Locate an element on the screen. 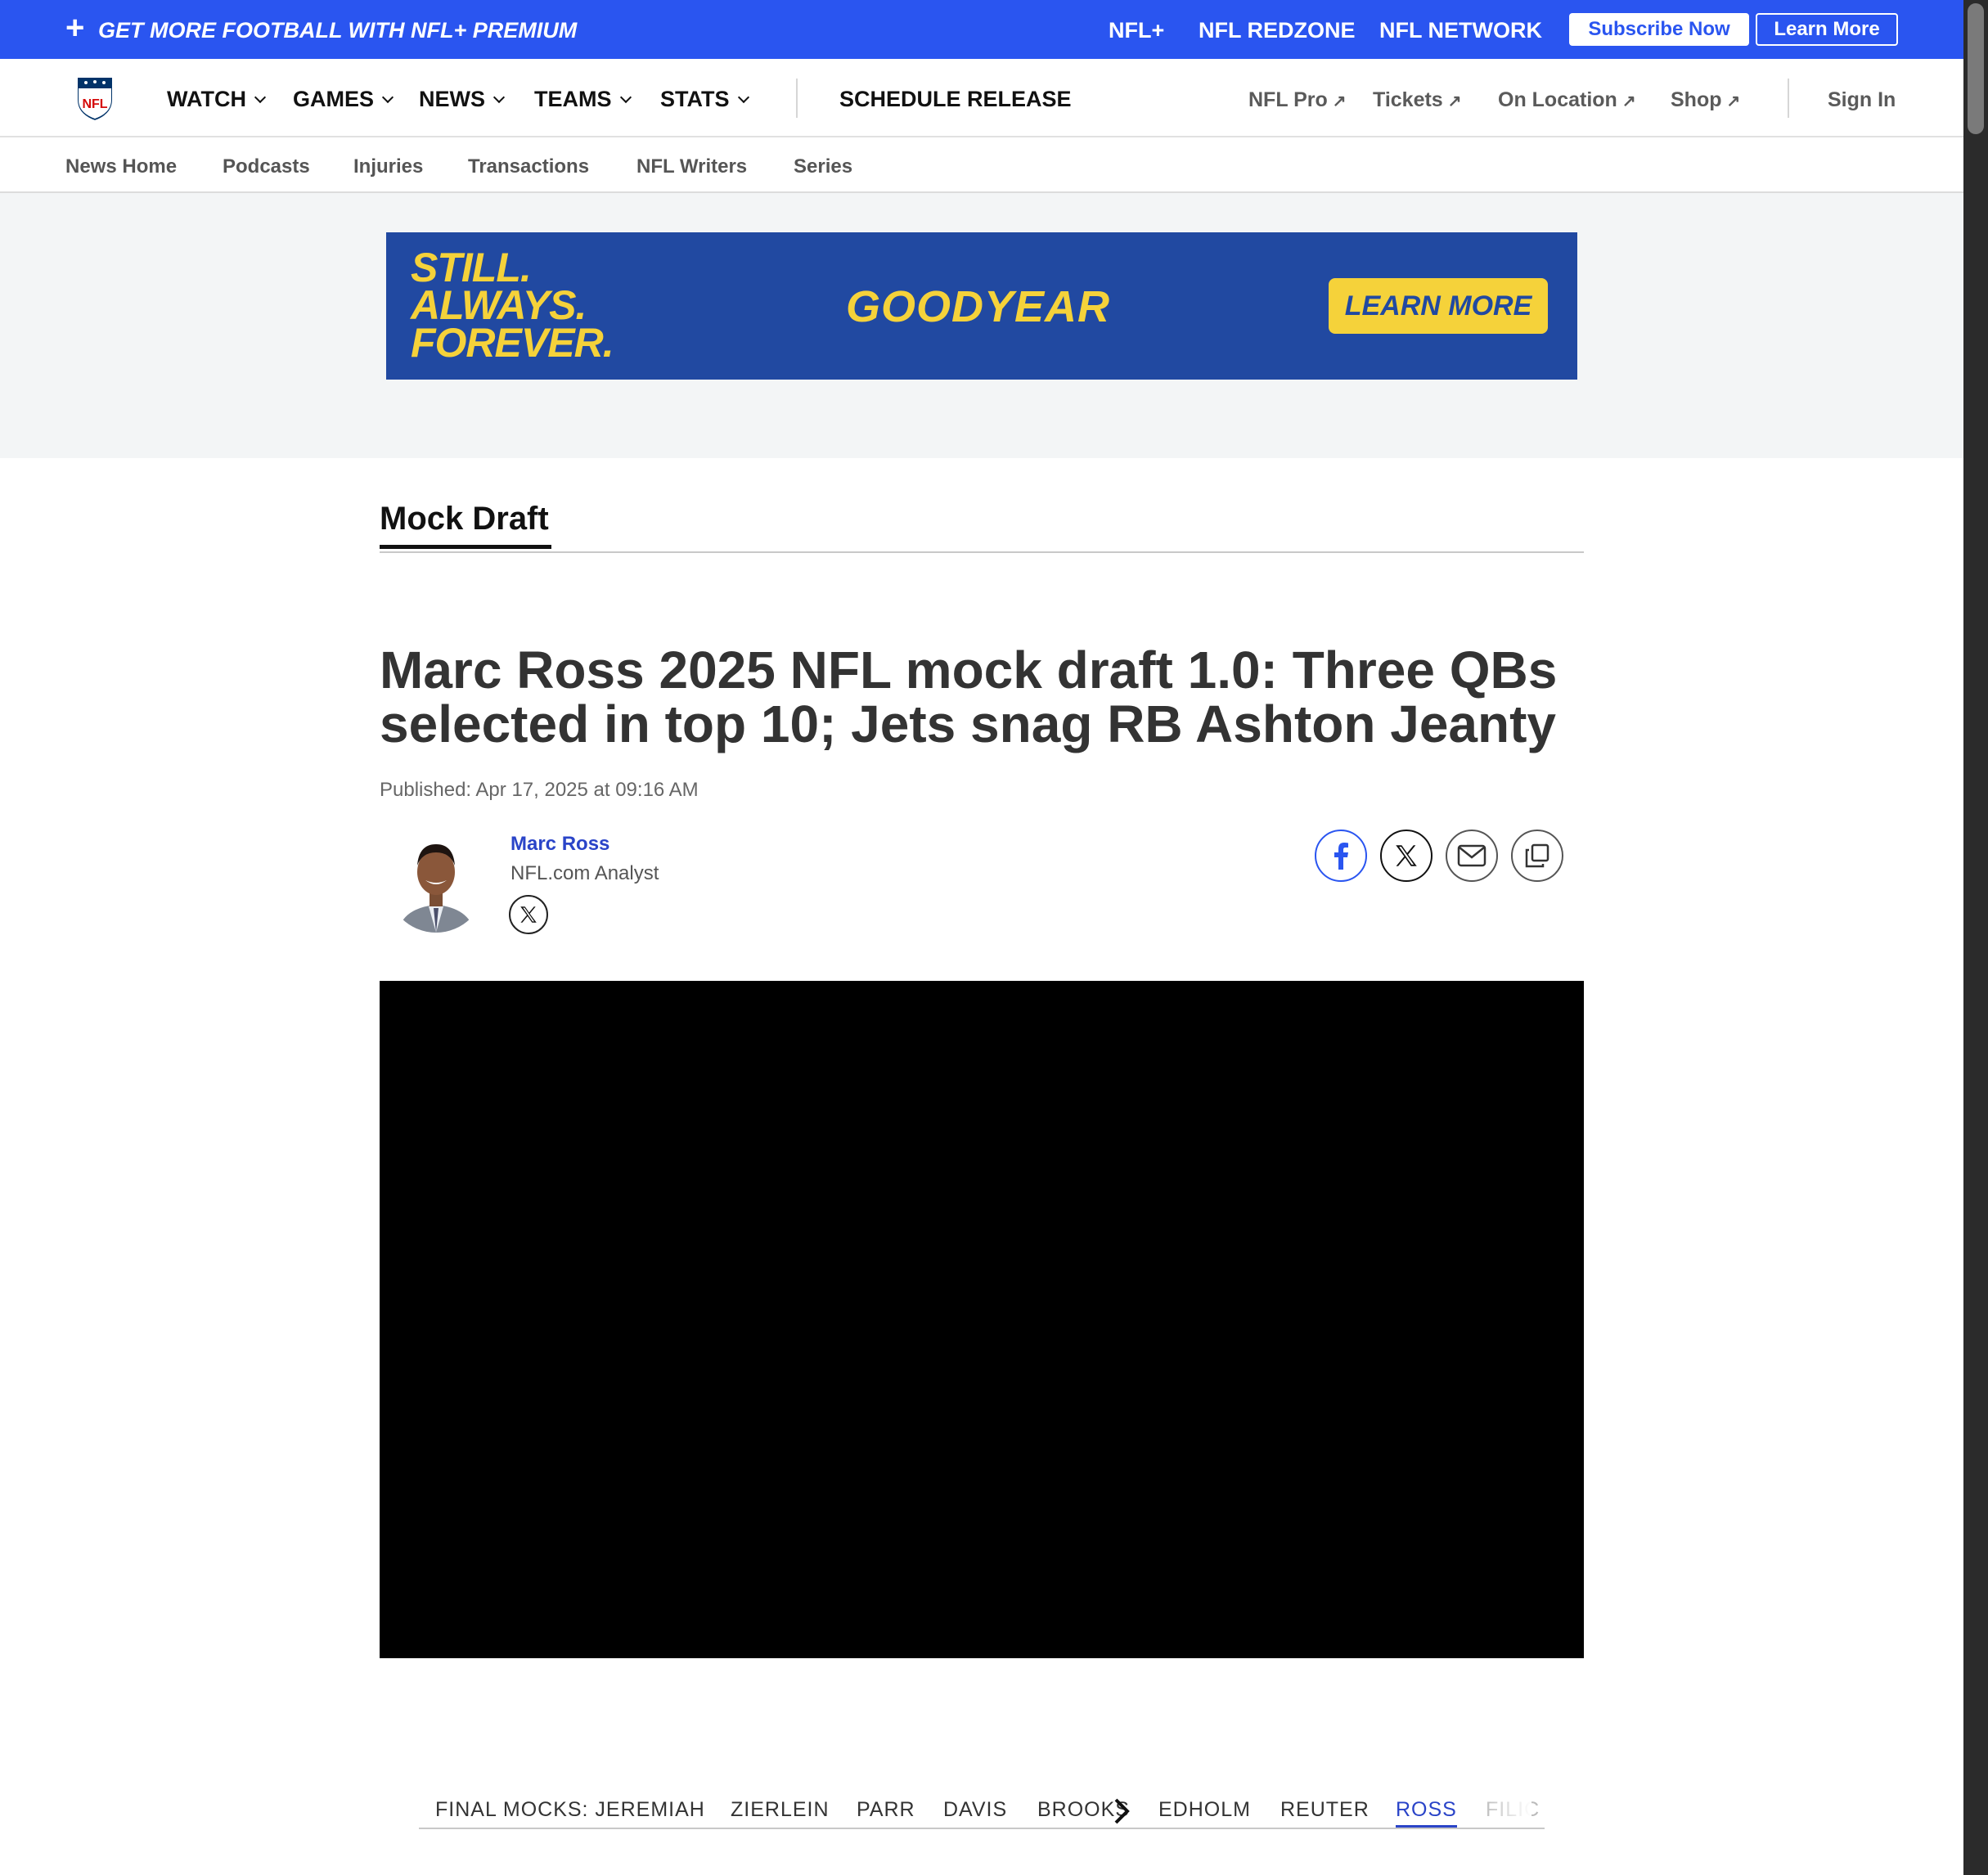 Image resolution: width=1988 pixels, height=1875 pixels. nfl-plus-link: NFL+ is located at coordinates (1136, 30).